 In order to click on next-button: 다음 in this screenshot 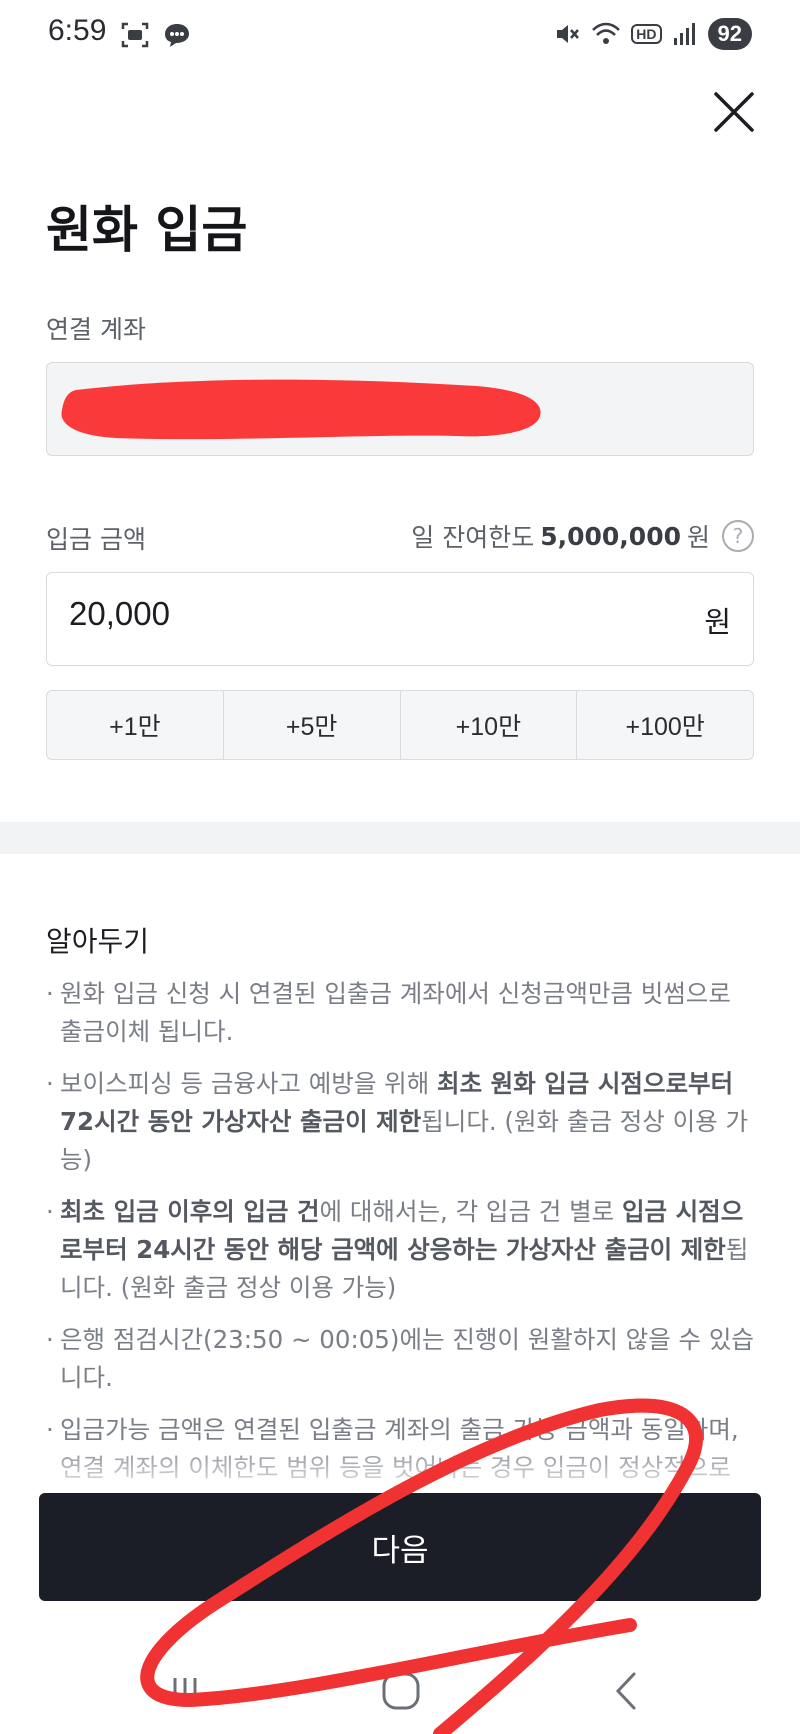, I will do `click(400, 1547)`.